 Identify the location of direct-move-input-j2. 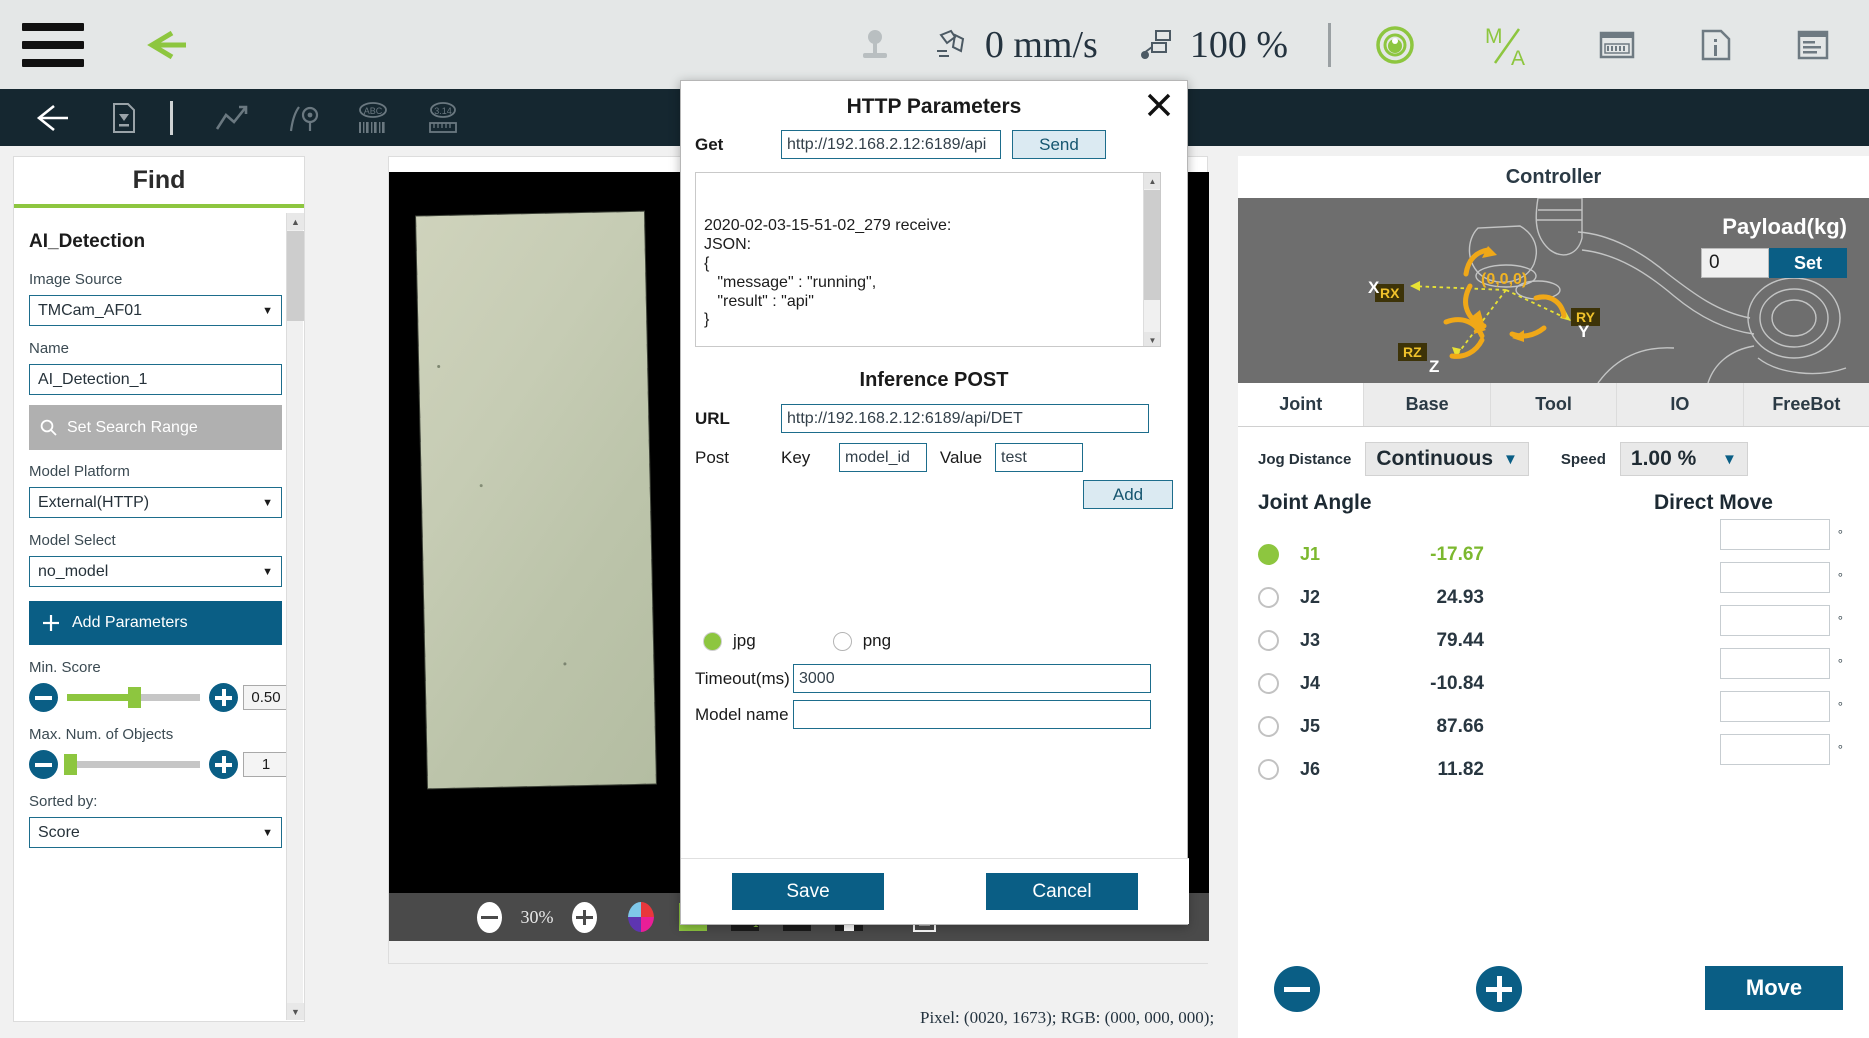
(1774, 577).